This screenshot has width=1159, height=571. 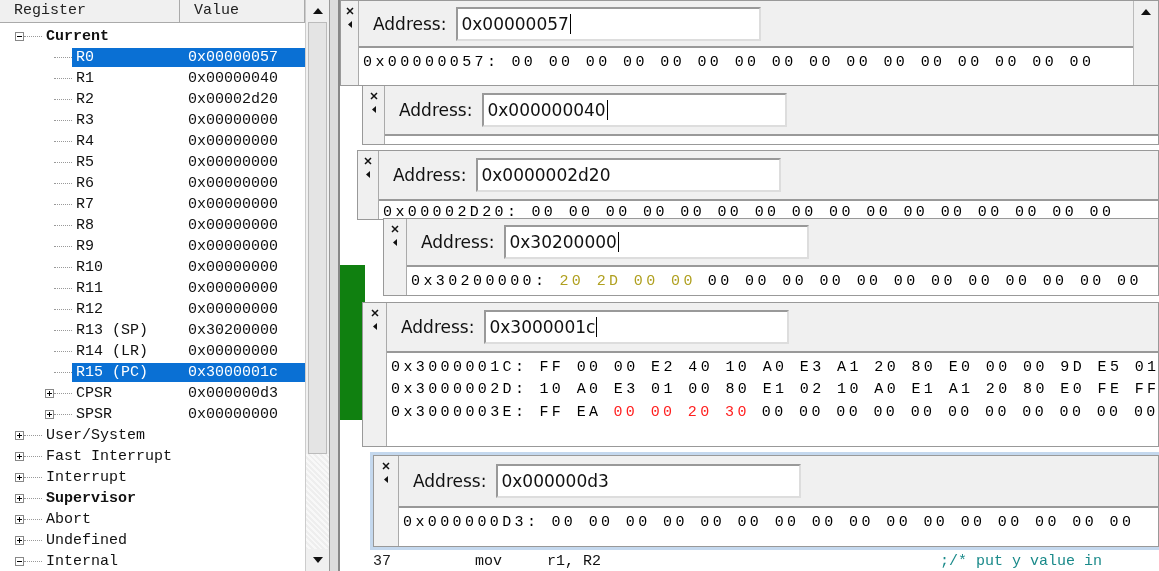 I want to click on address-field: 0x0000002d20, so click(x=629, y=175).